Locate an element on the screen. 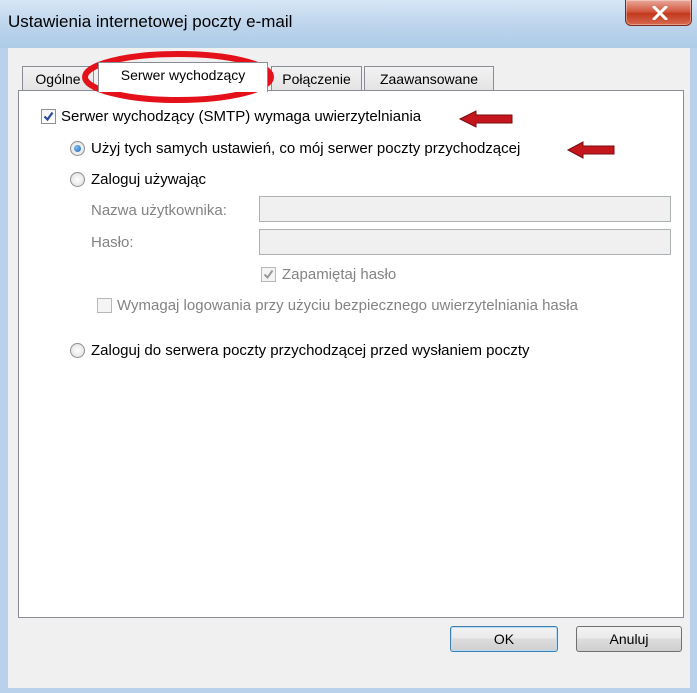 This screenshot has height=693, width=697. remember-password-label: Zapamiętaj hasło is located at coordinates (339, 274).